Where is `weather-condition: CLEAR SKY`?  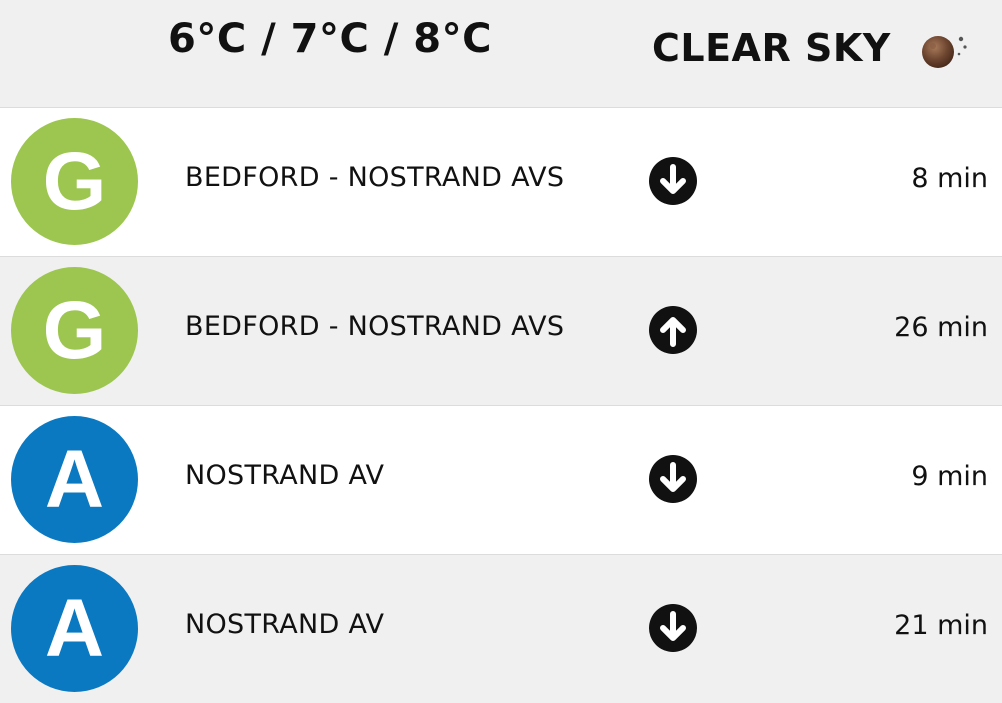 weather-condition: CLEAR SKY is located at coordinates (771, 48).